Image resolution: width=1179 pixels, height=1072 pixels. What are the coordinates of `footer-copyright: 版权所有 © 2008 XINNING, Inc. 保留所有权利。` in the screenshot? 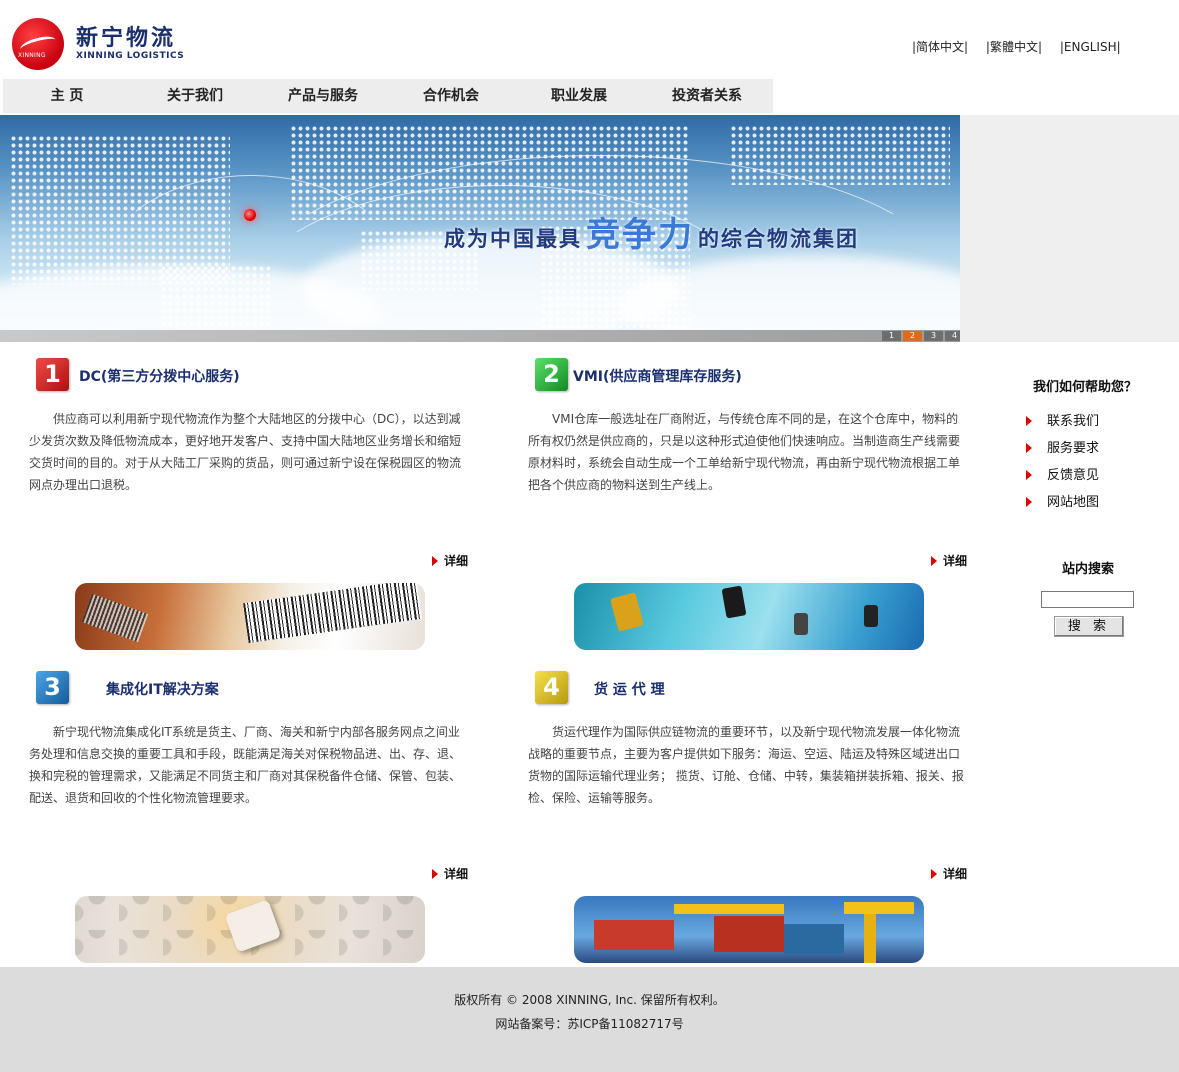 It's located at (589, 1000).